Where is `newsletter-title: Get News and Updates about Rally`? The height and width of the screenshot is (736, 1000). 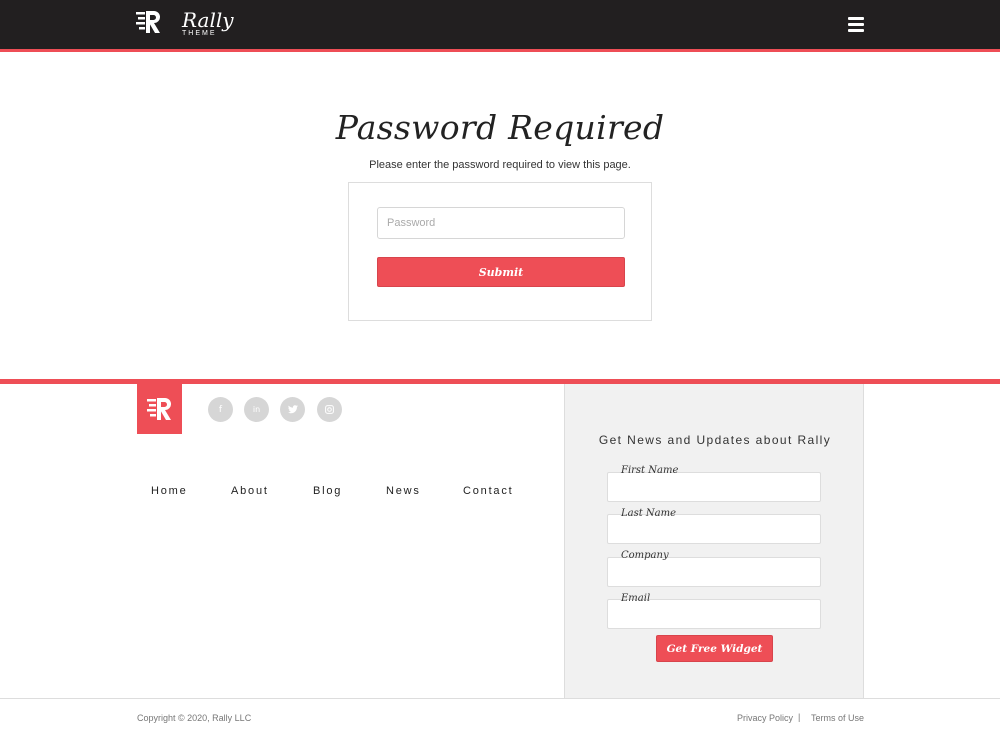
newsletter-title: Get News and Updates about Rally is located at coordinates (715, 440).